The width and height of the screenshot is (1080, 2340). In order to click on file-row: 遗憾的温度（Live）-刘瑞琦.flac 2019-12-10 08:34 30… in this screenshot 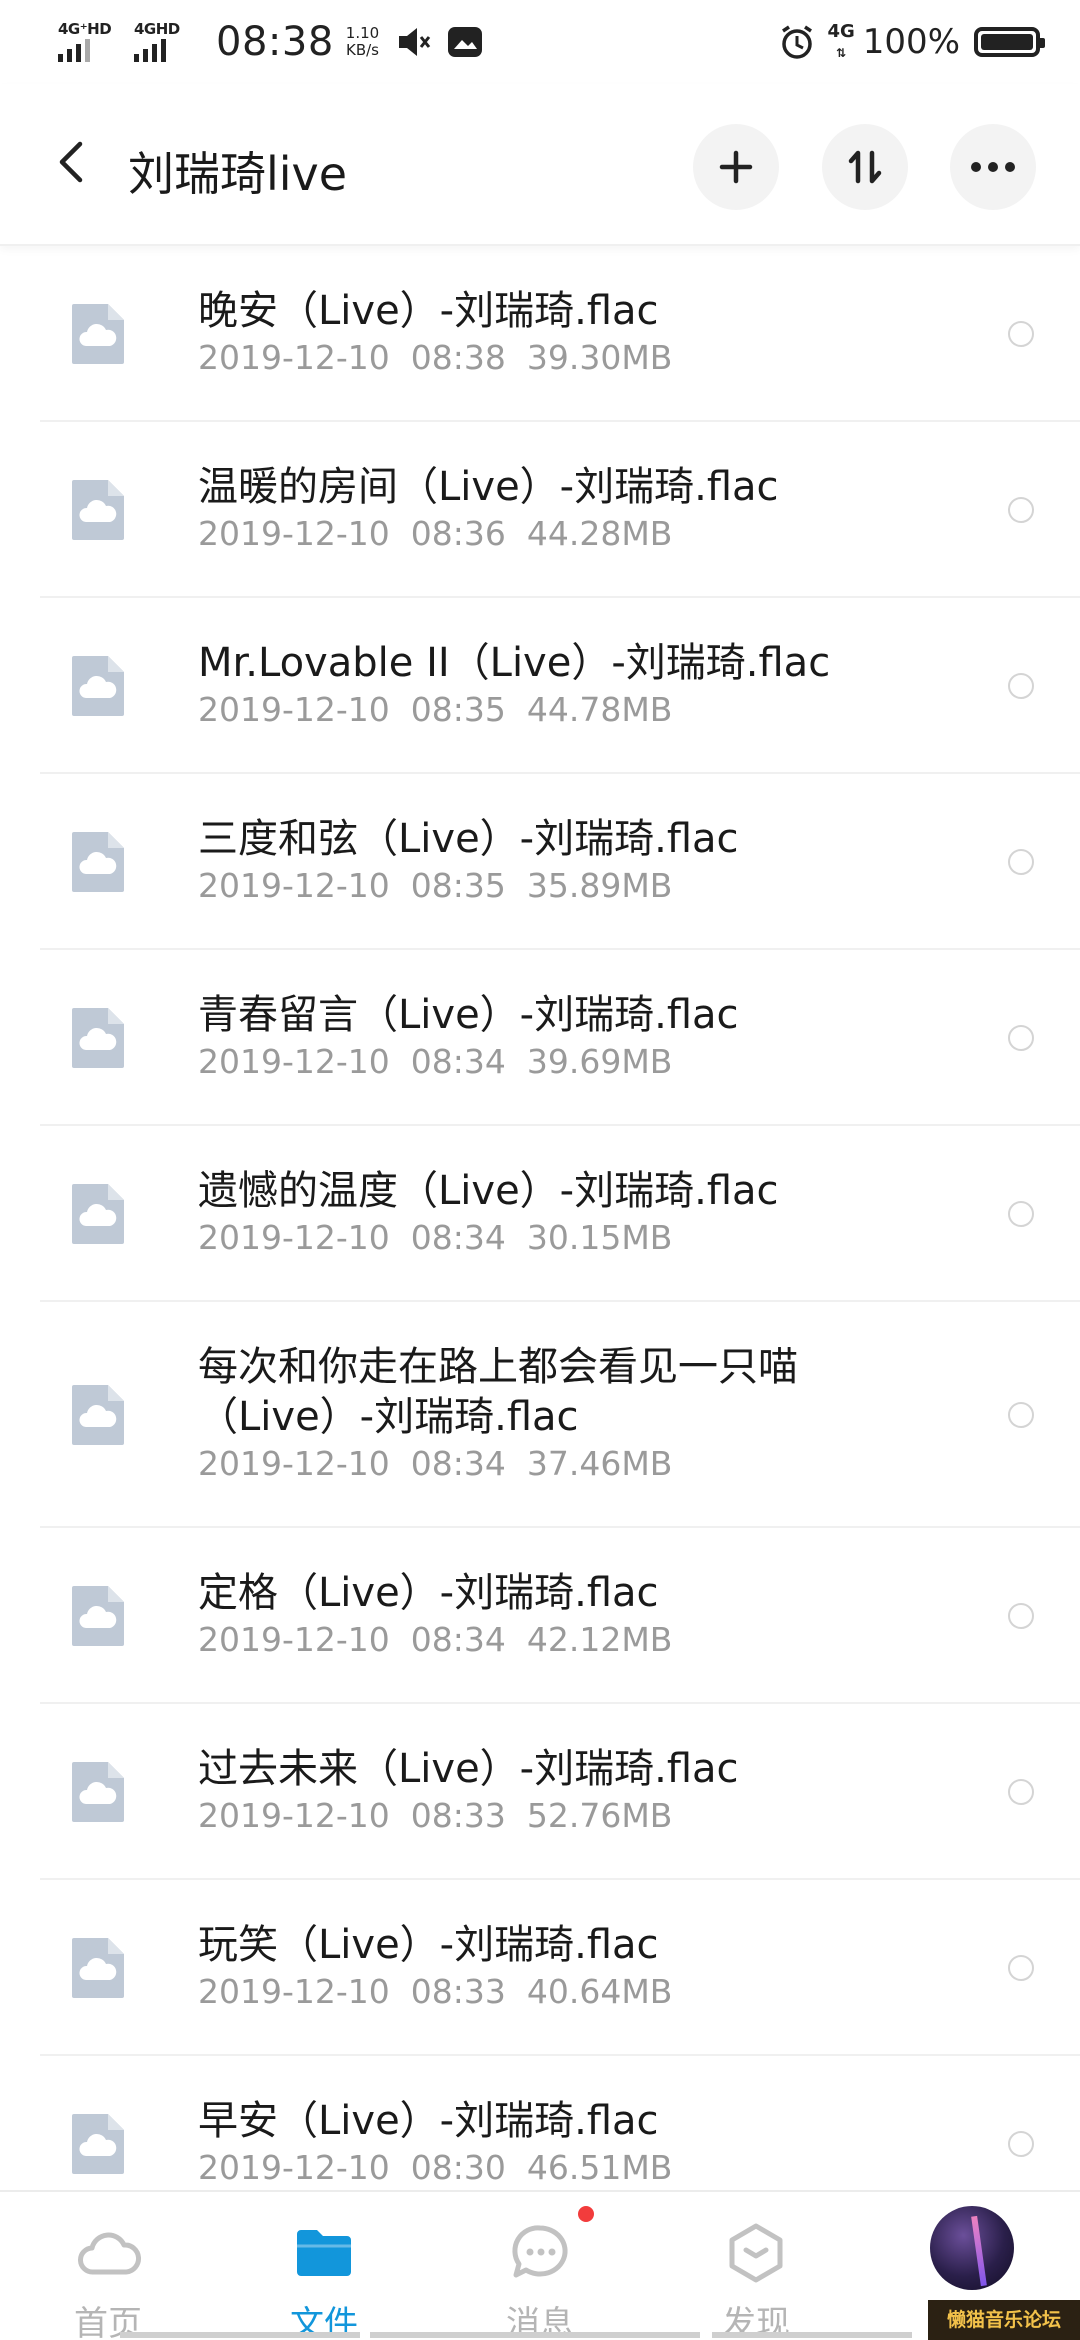, I will do `click(540, 1214)`.